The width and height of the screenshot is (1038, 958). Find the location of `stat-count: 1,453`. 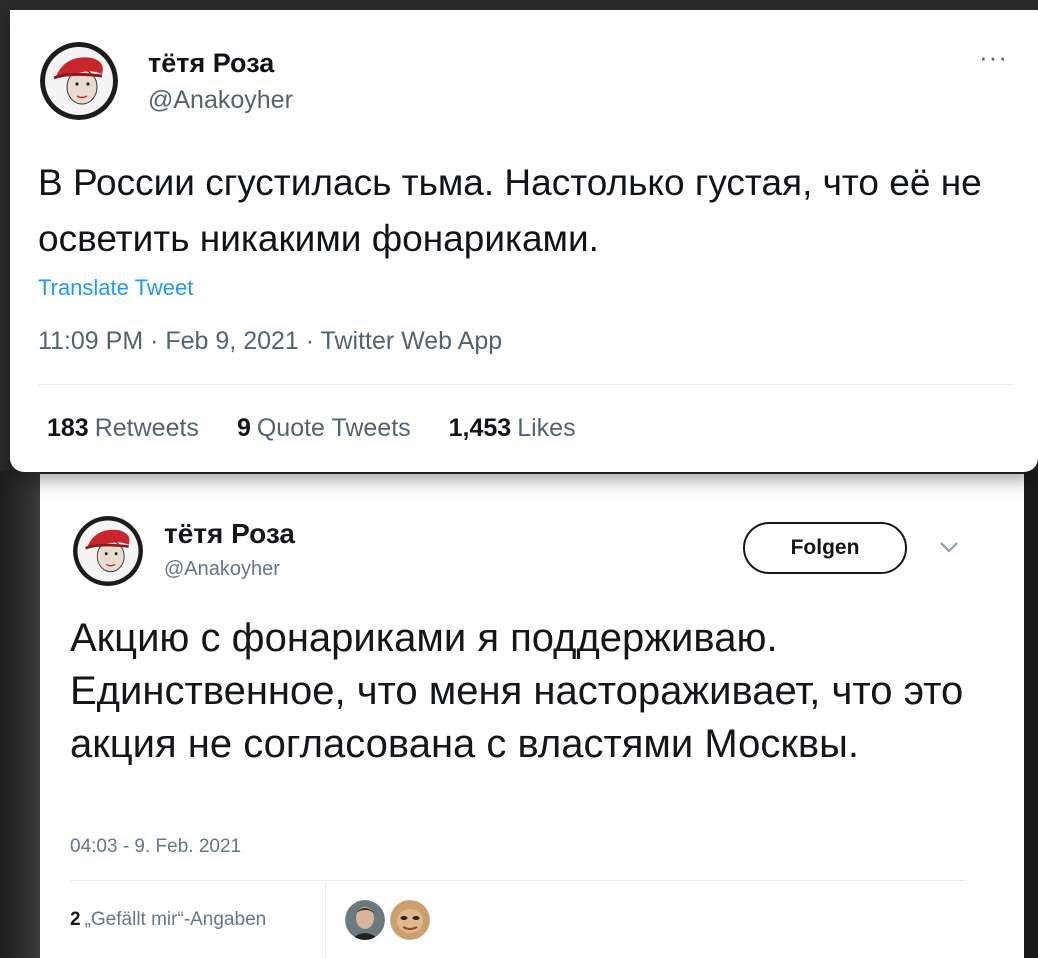

stat-count: 1,453 is located at coordinates (480, 428).